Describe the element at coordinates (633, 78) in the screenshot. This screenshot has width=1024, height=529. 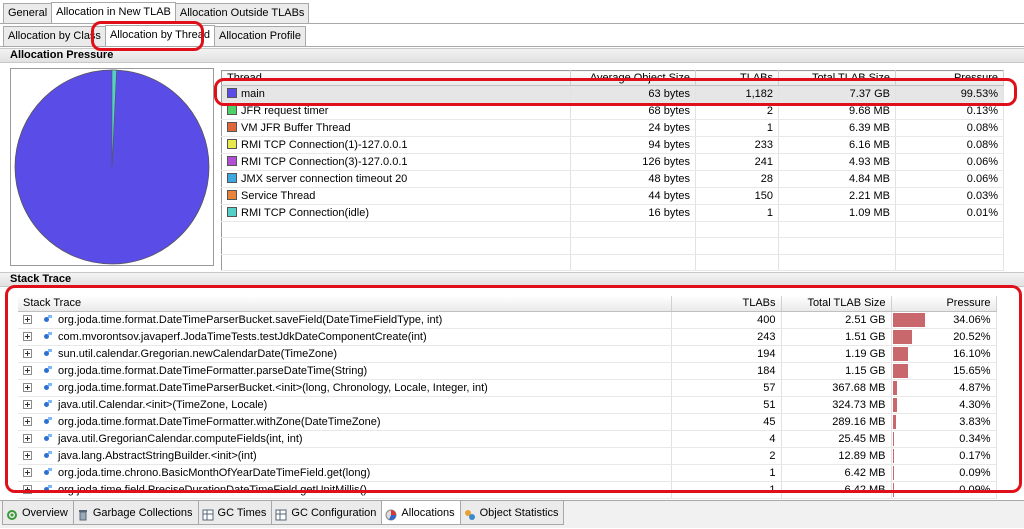
I see `col-avg-object-size: Average Object Size` at that location.